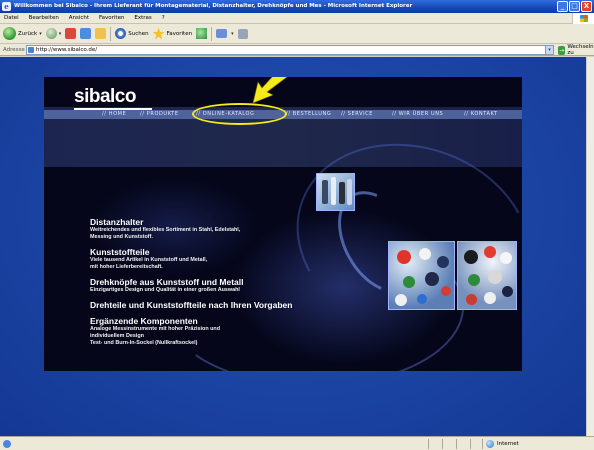 Image resolution: width=594 pixels, height=450 pixels. Describe the element at coordinates (179, 33) in the screenshot. I see `favorites-label: Favoriten` at that location.